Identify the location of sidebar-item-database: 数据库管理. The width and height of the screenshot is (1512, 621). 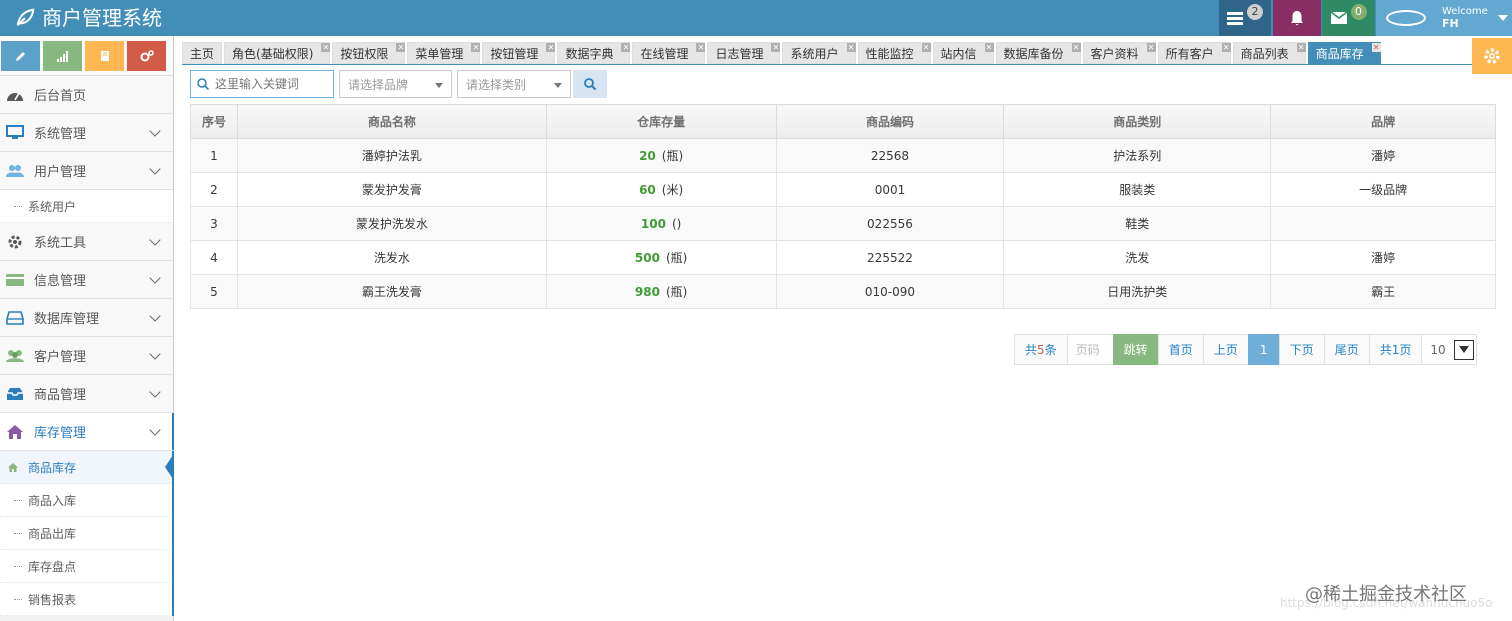
(86, 318).